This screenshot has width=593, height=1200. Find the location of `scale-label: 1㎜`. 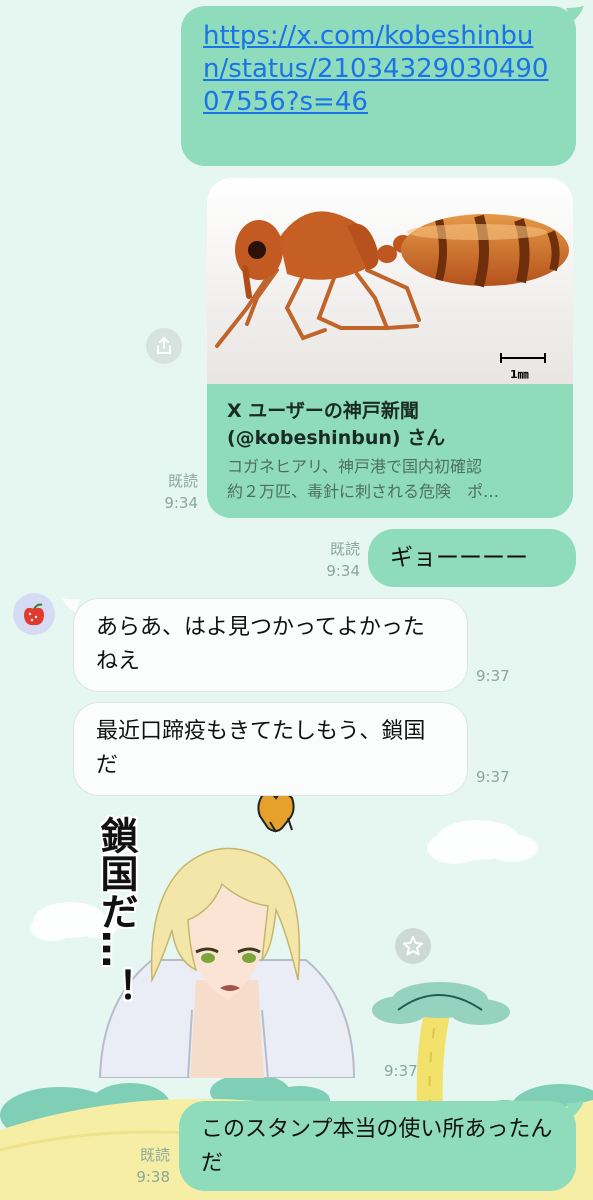

scale-label: 1㎜ is located at coordinates (519, 374).